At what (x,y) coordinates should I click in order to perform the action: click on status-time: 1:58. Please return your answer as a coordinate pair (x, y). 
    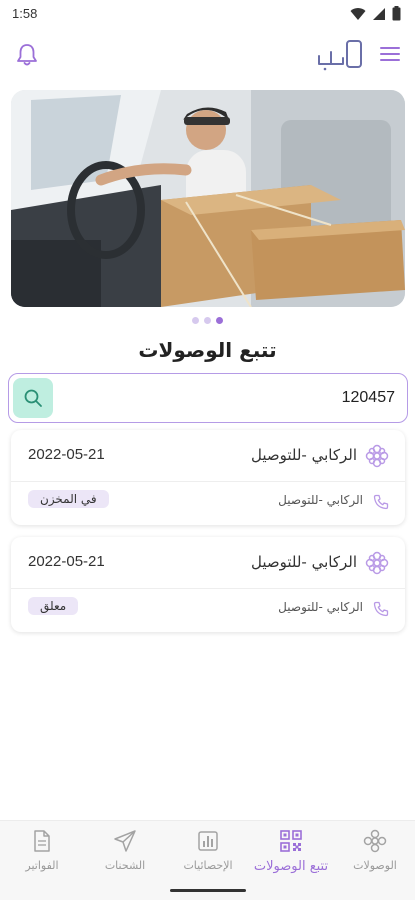
    Looking at the image, I should click on (25, 13).